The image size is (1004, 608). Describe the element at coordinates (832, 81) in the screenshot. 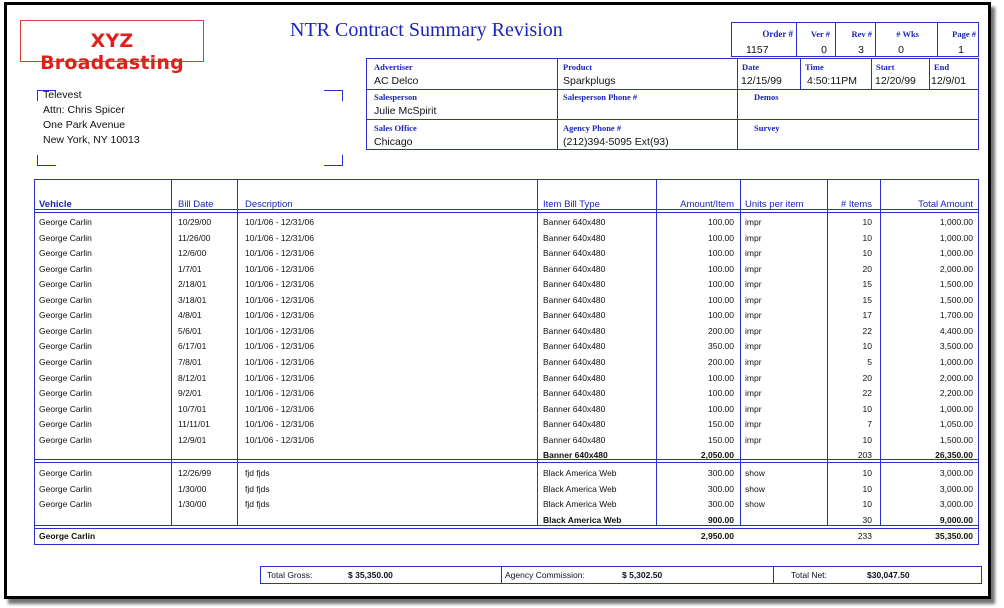

I see `time-value: 4:50:11PM` at that location.